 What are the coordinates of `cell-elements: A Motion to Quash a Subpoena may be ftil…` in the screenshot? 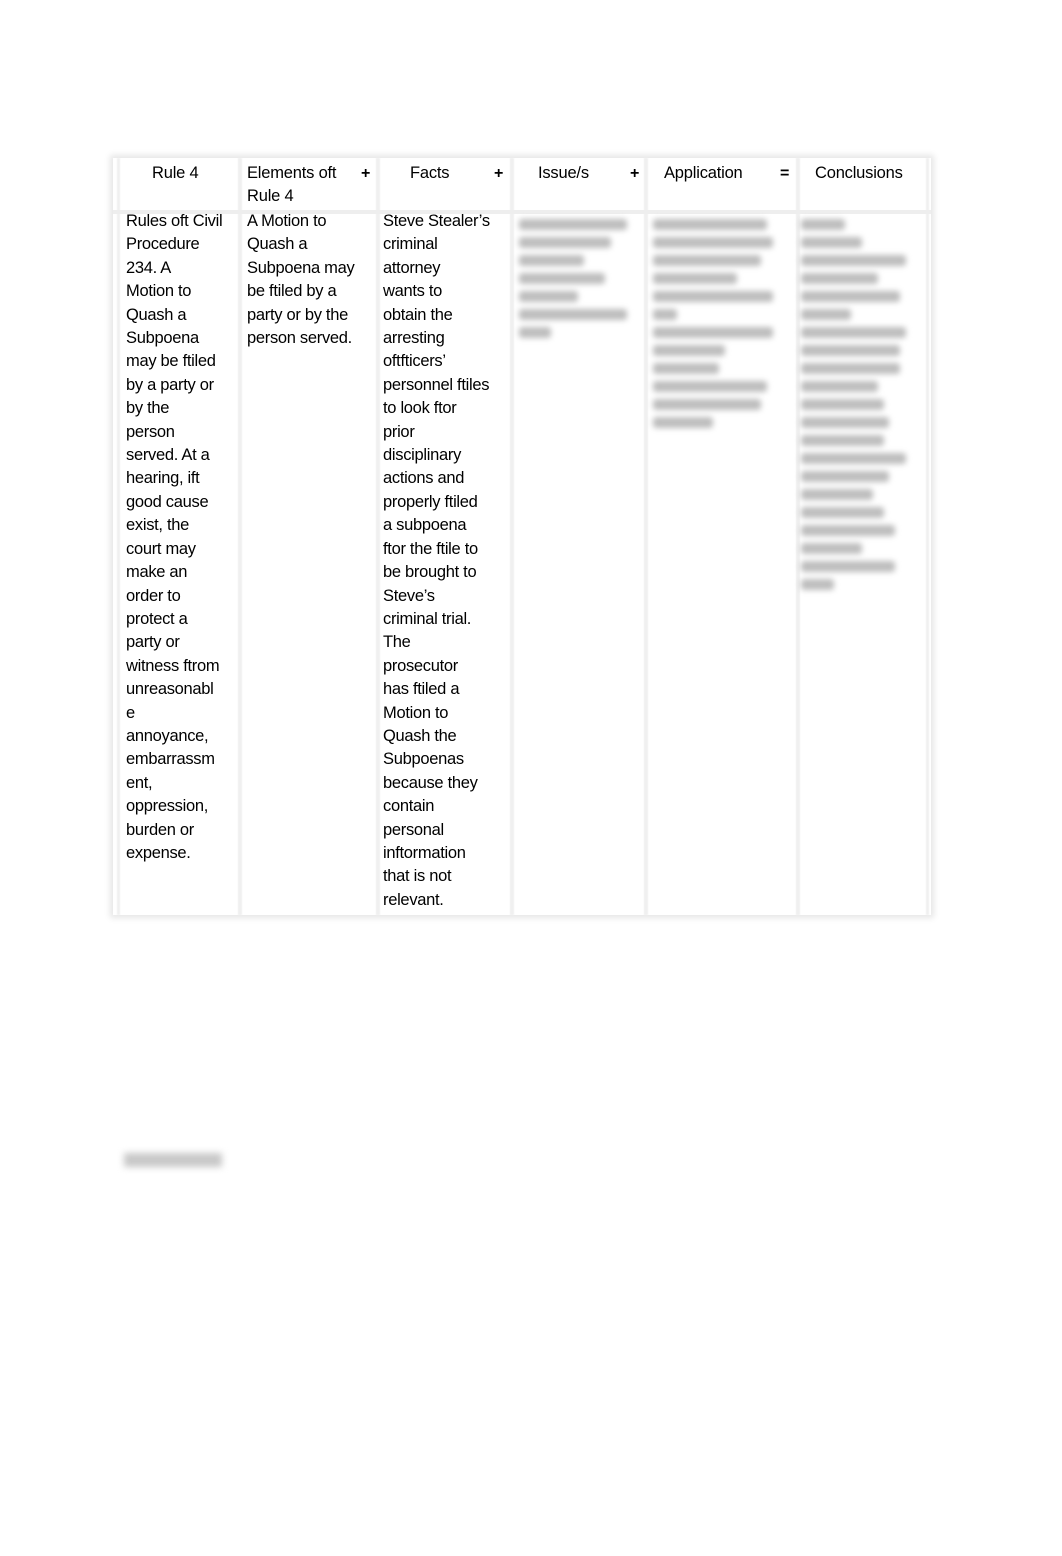 It's located at (301, 280).